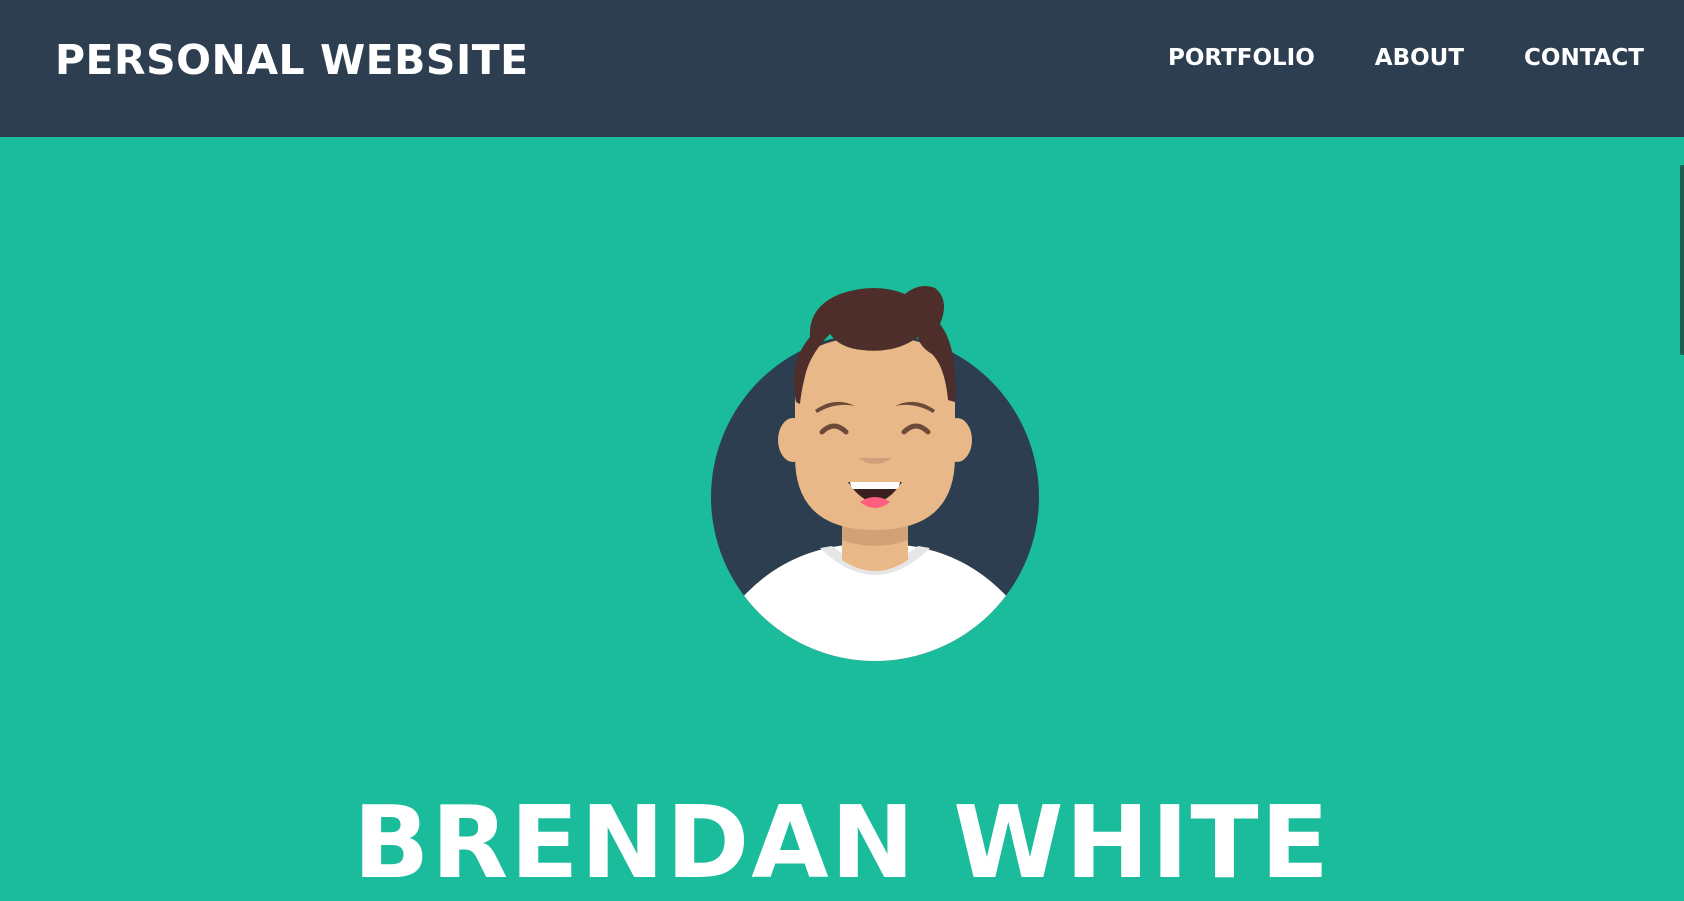 The image size is (1684, 901). Describe the element at coordinates (1419, 58) in the screenshot. I see `nav-link-about: ABOUT` at that location.